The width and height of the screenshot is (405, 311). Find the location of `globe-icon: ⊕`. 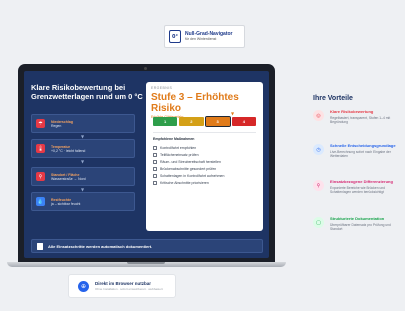

globe-icon: ⊕ is located at coordinates (83, 286).